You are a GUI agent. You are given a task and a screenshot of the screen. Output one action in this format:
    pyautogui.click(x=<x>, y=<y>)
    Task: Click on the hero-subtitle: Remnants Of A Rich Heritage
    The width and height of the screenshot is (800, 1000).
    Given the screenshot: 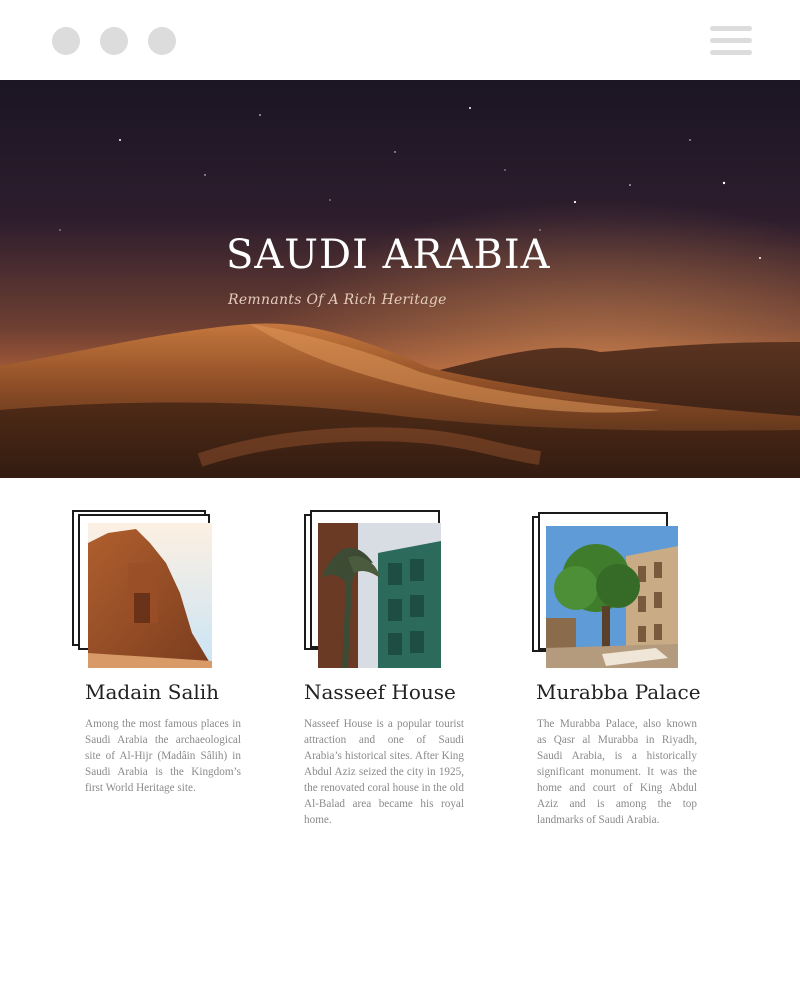 What is the action you would take?
    pyautogui.click(x=337, y=300)
    